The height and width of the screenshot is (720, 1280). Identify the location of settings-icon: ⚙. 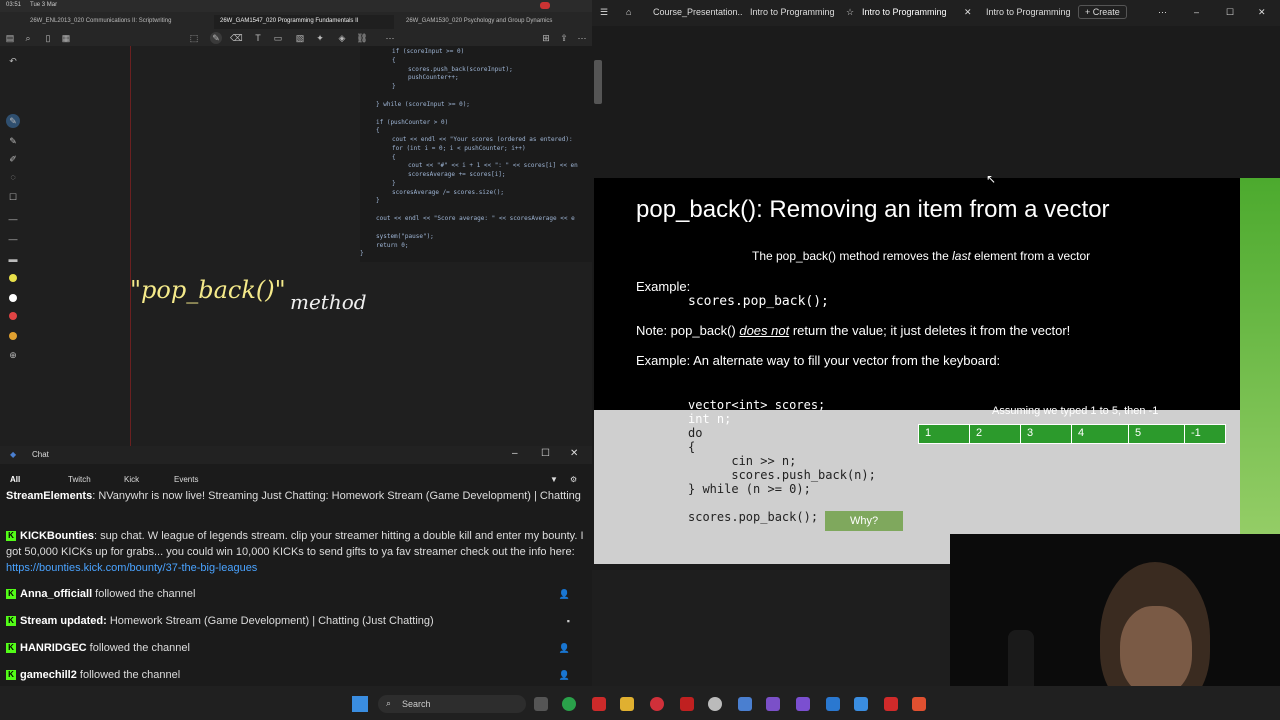
(573, 479).